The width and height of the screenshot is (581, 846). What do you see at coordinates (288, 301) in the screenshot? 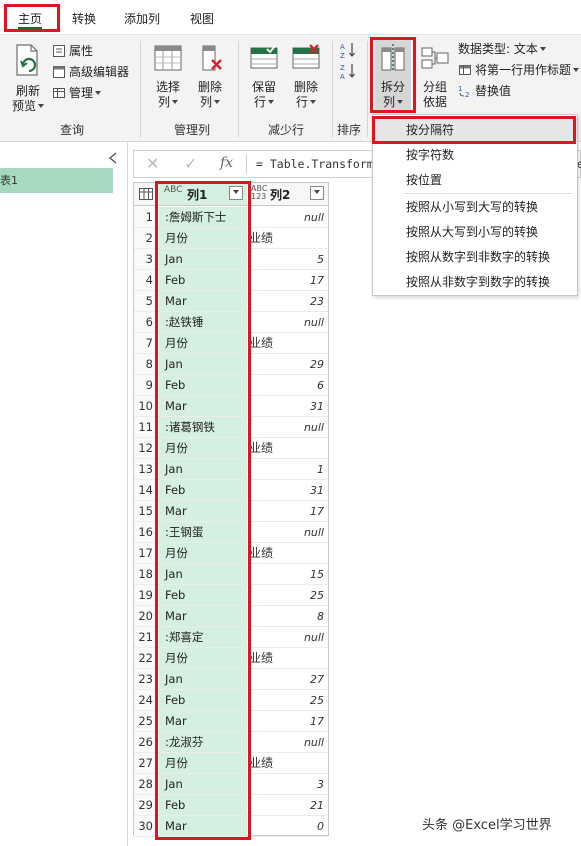
I see `table-cell: 23` at bounding box center [288, 301].